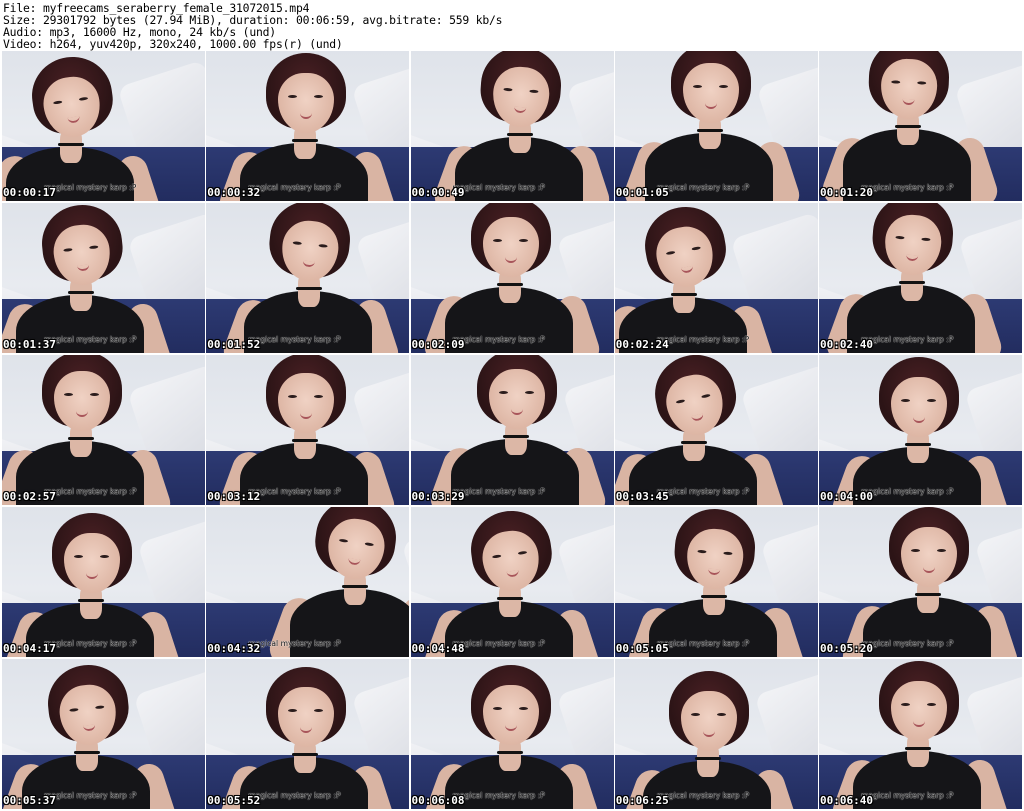  I want to click on video-thumbnail: magical mystery karp :P 00:04:17, so click(103, 582).